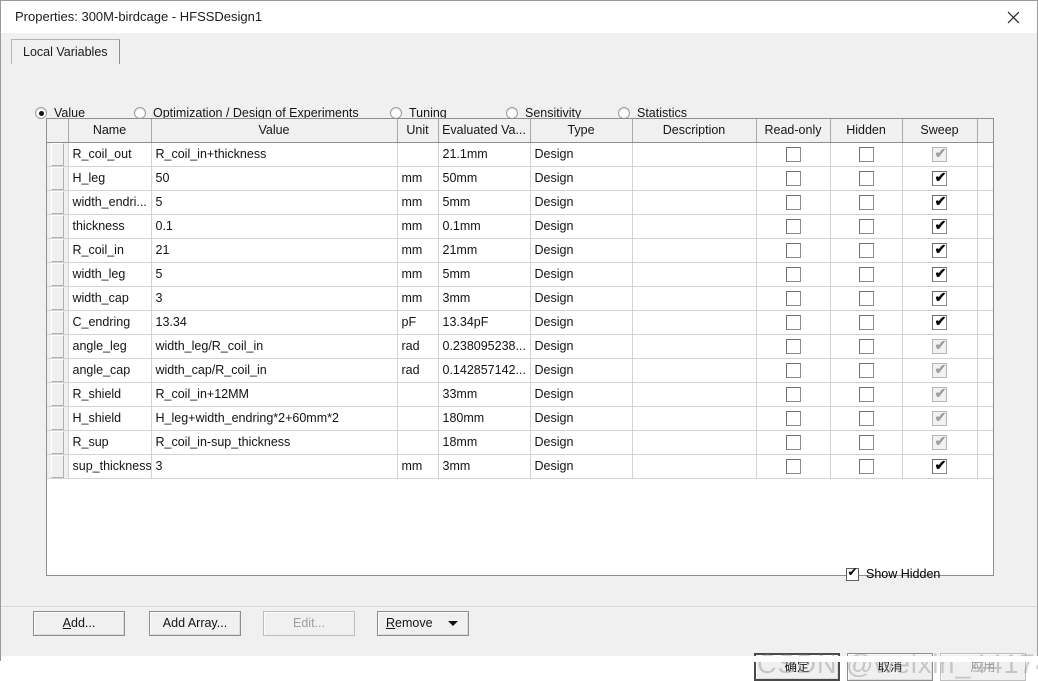  Describe the element at coordinates (274, 394) in the screenshot. I see `cell-value: R_coil_in+12MM` at that location.